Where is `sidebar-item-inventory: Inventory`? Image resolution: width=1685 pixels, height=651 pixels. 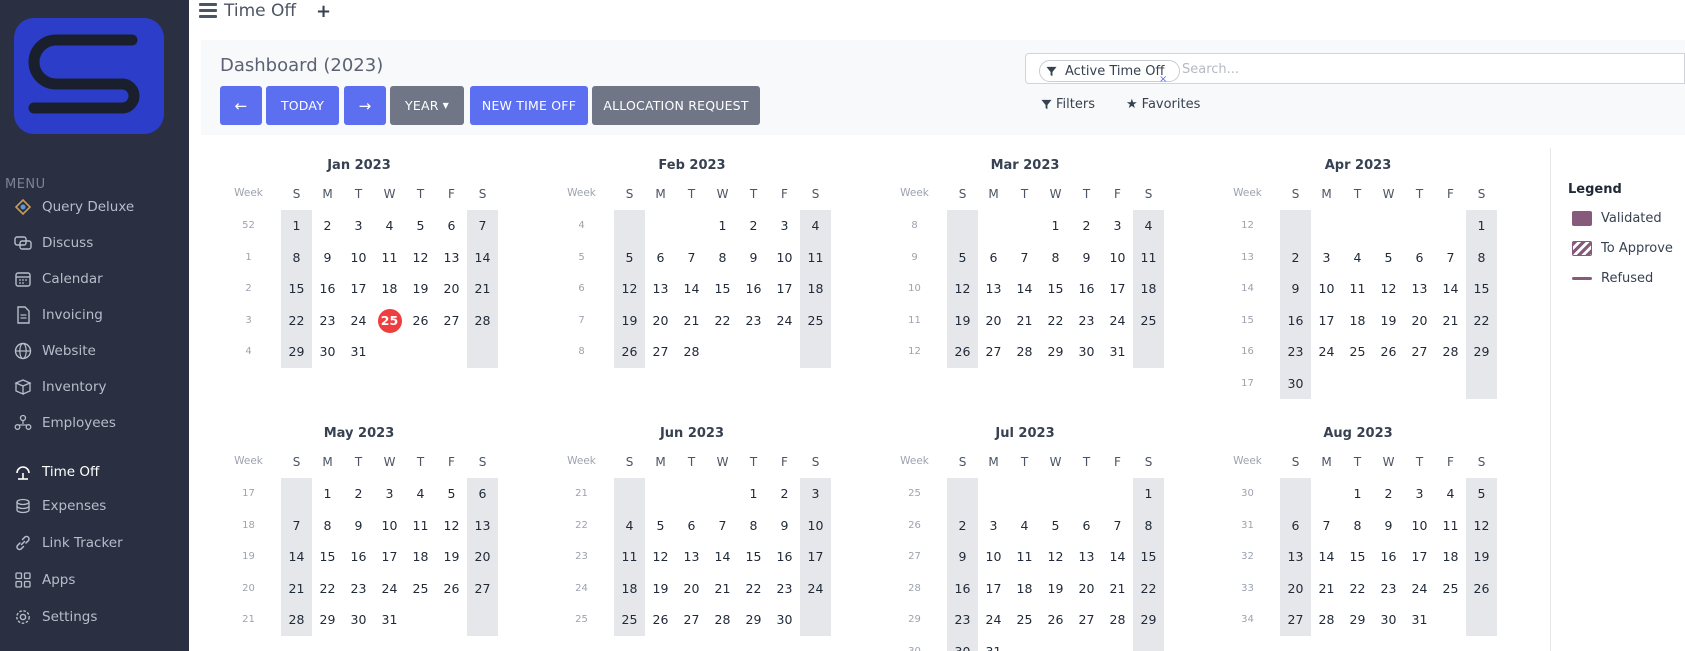
sidebar-item-inventory: Inventory is located at coordinates (98, 387).